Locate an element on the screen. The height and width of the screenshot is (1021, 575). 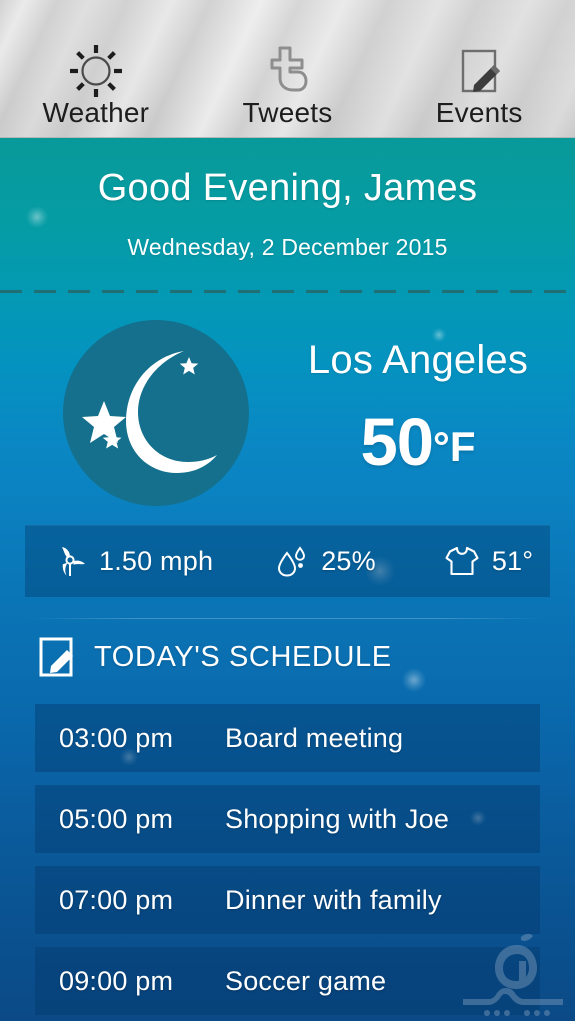
top-navigation-bar: Weather Tweets Events is located at coordinates (287, 69).